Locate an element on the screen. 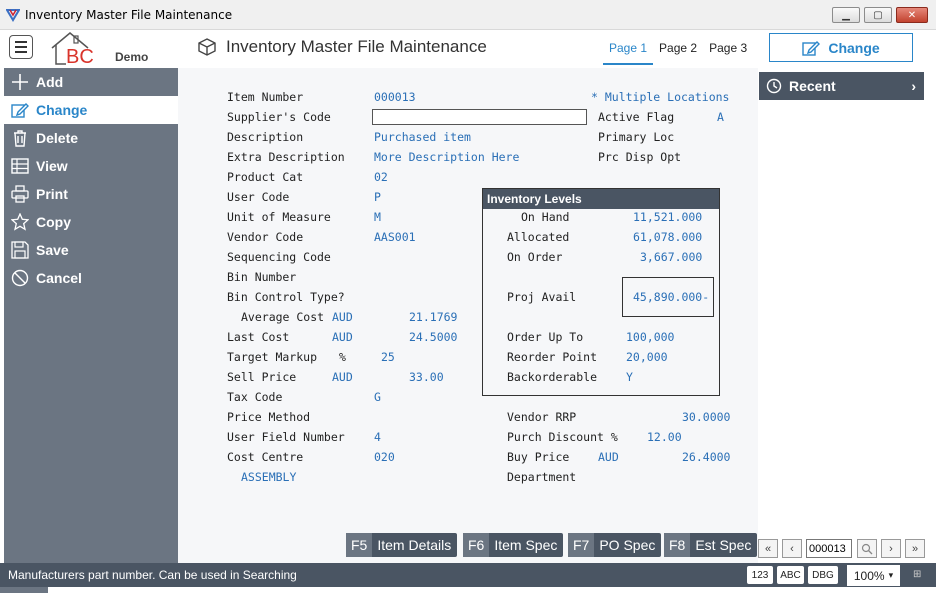 This screenshot has height=593, width=936. search-record-button is located at coordinates (867, 548).